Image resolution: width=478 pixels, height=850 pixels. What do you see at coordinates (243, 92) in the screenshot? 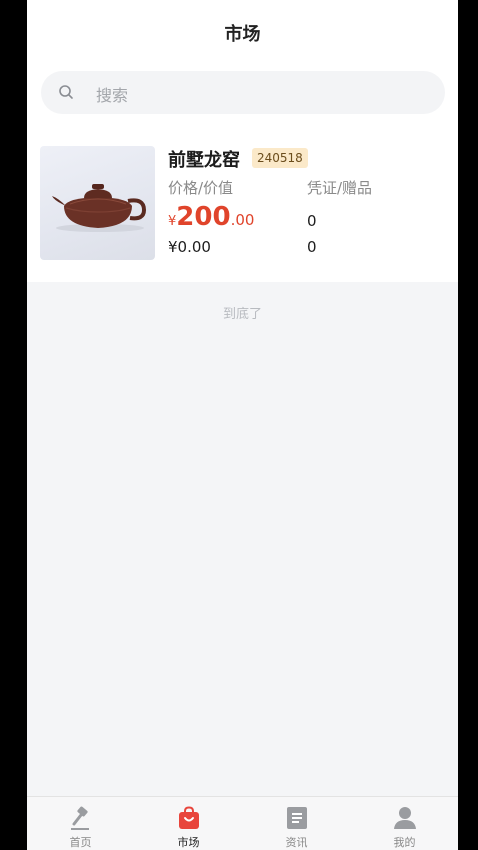
I see `search-bar: 搜索` at bounding box center [243, 92].